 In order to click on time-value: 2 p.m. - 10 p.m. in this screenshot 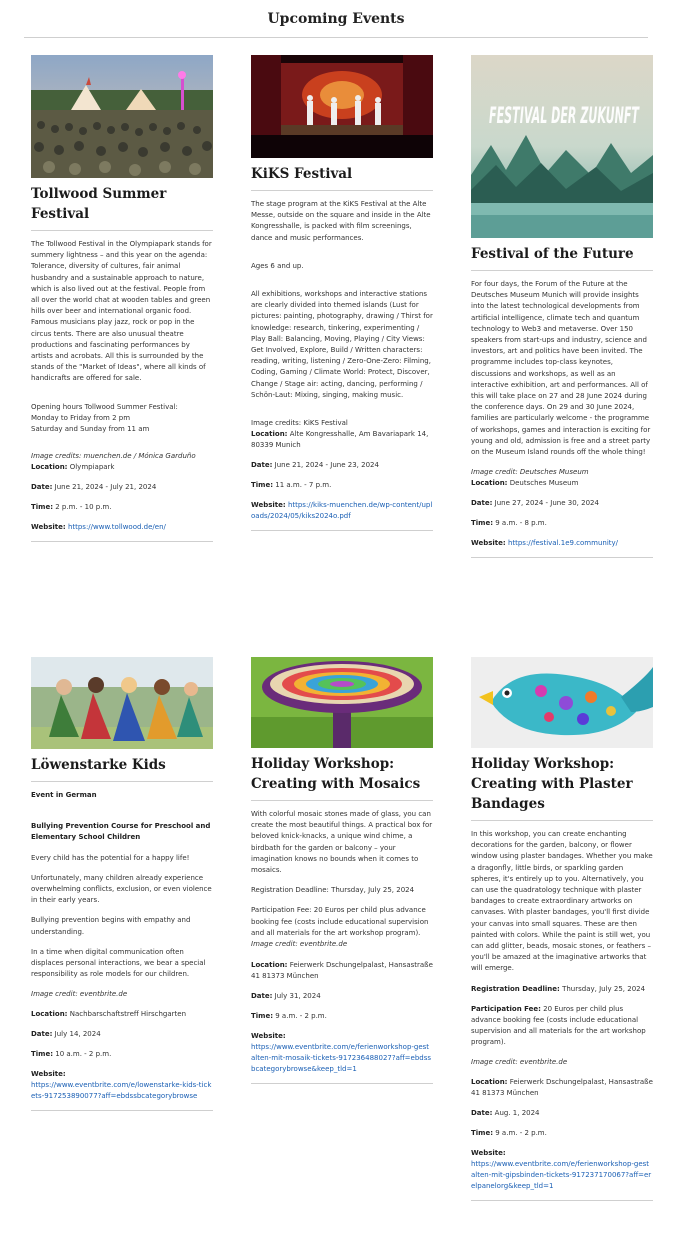, I will do `click(83, 507)`.